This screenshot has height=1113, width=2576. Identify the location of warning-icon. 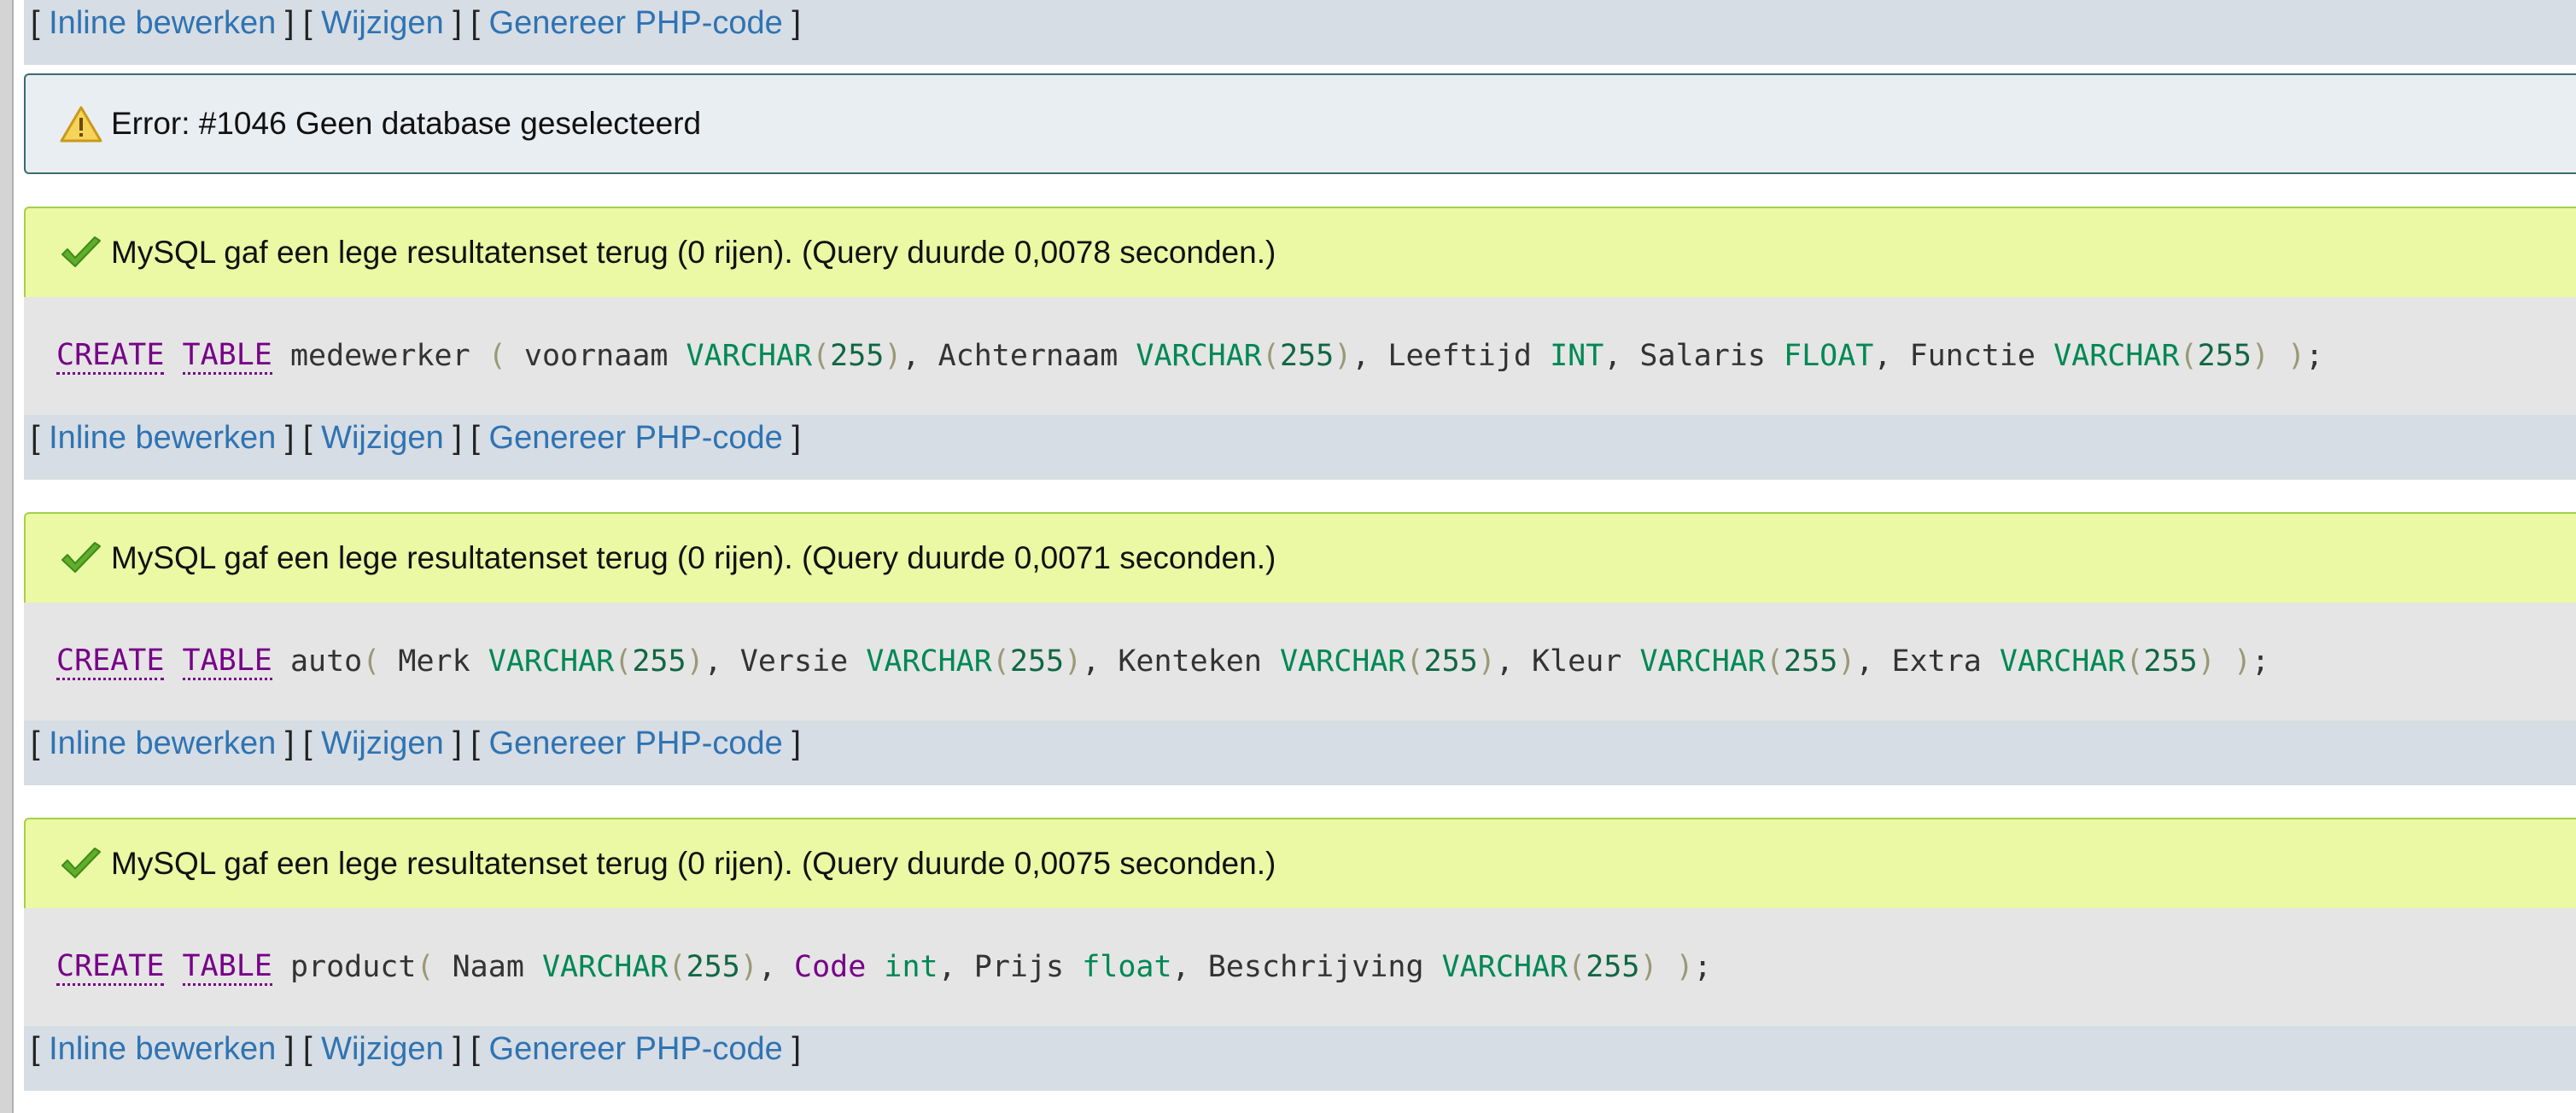
(81, 124).